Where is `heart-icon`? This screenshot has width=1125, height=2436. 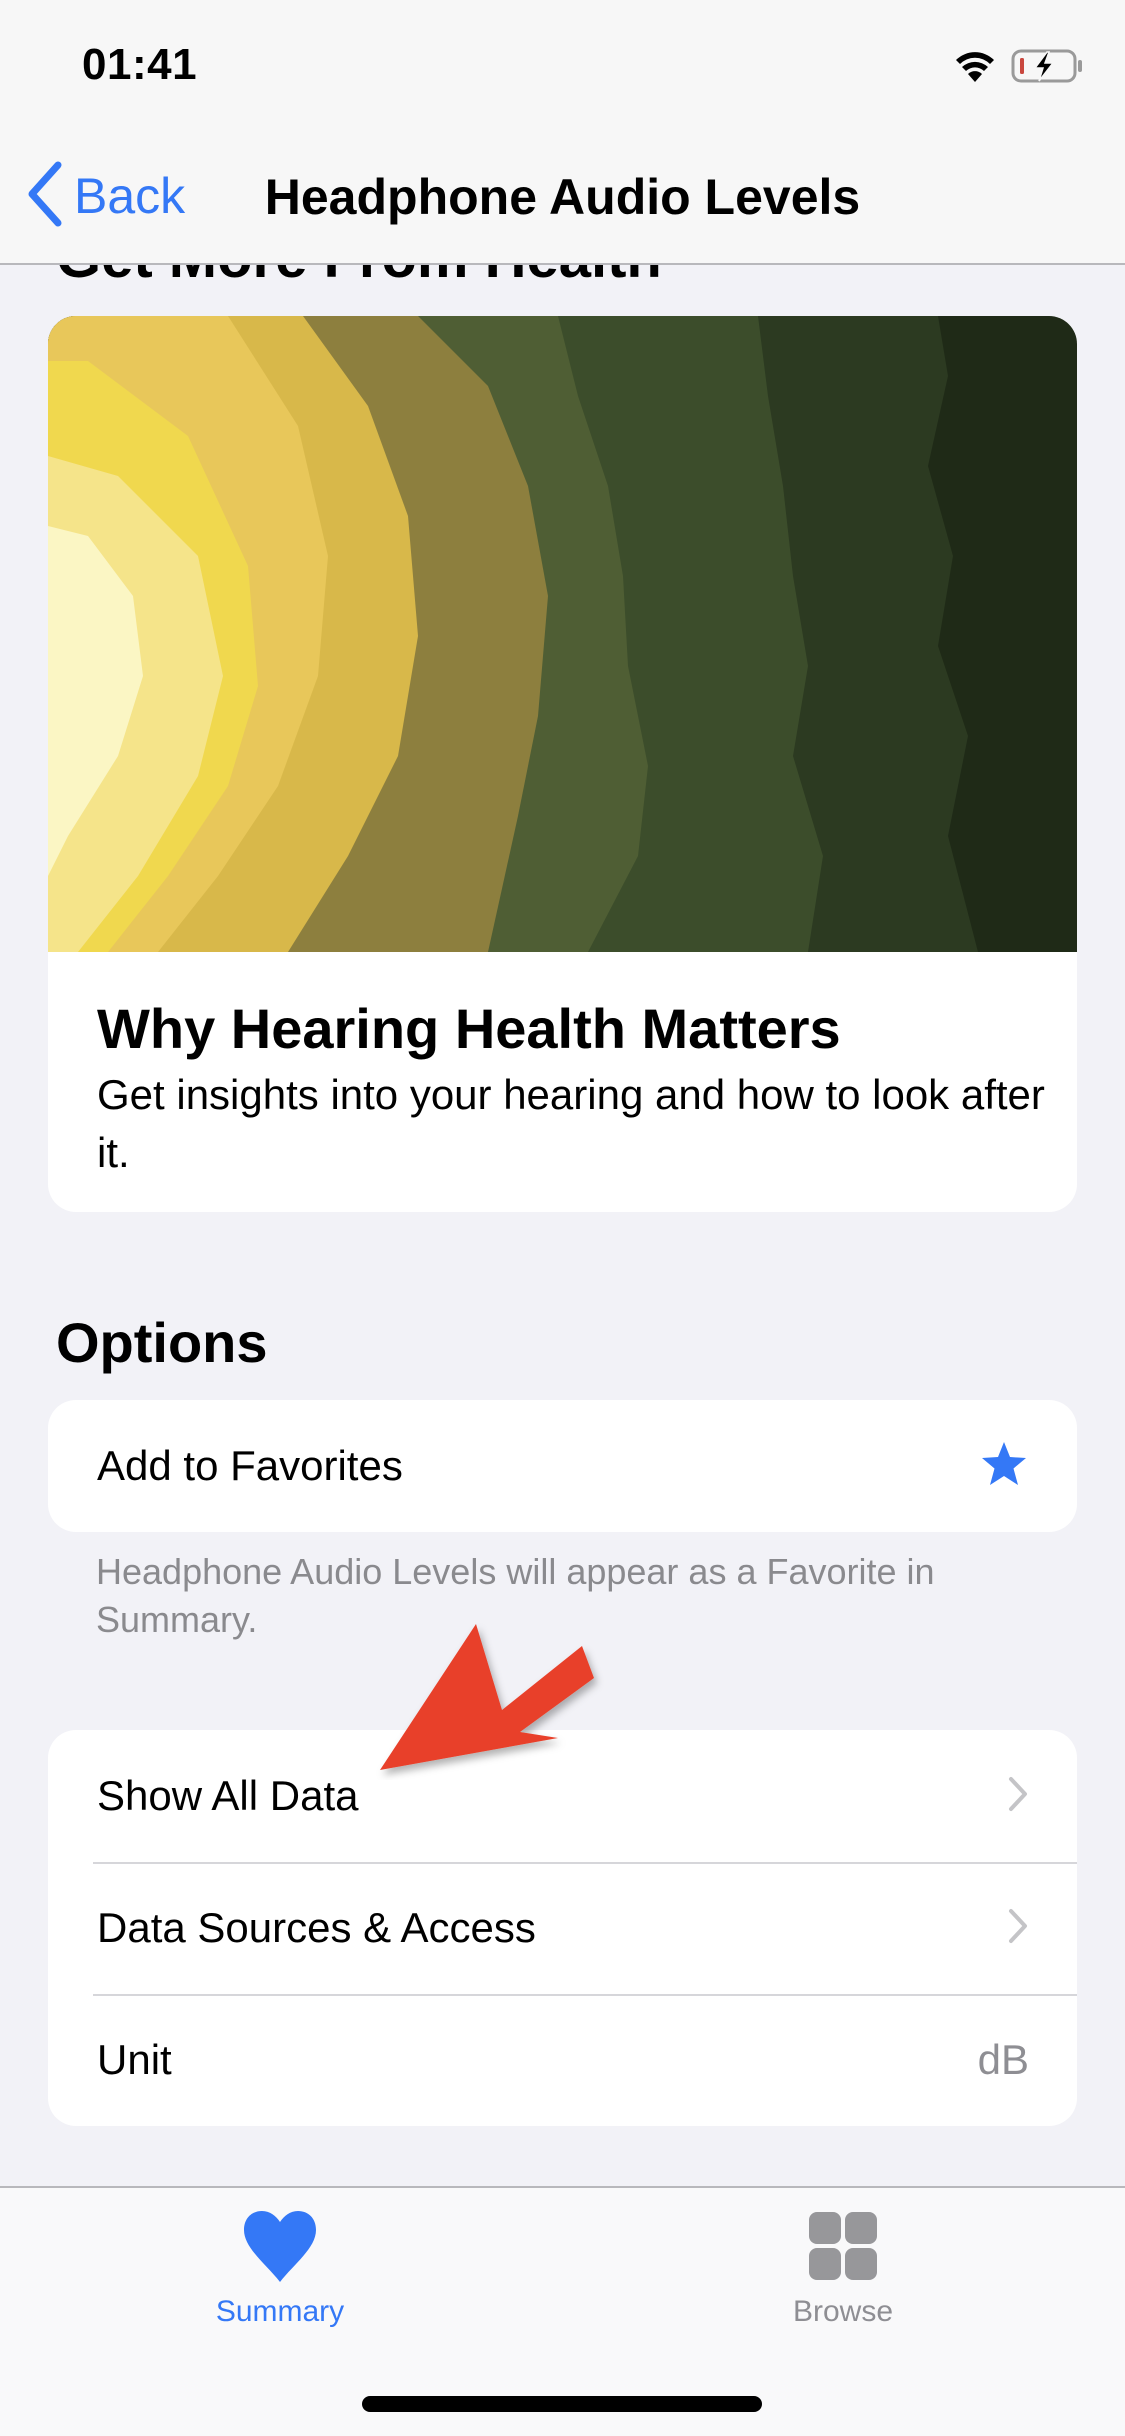 heart-icon is located at coordinates (280, 2249).